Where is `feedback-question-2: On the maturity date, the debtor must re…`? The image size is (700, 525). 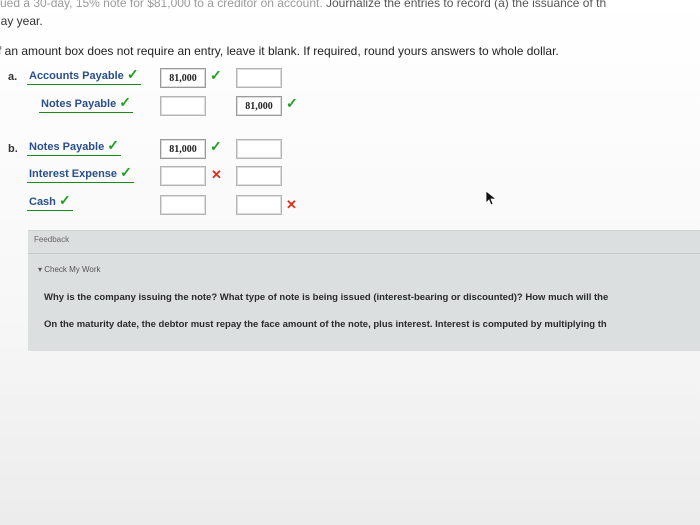 feedback-question-2: On the maturity date, the debtor must re… is located at coordinates (325, 324).